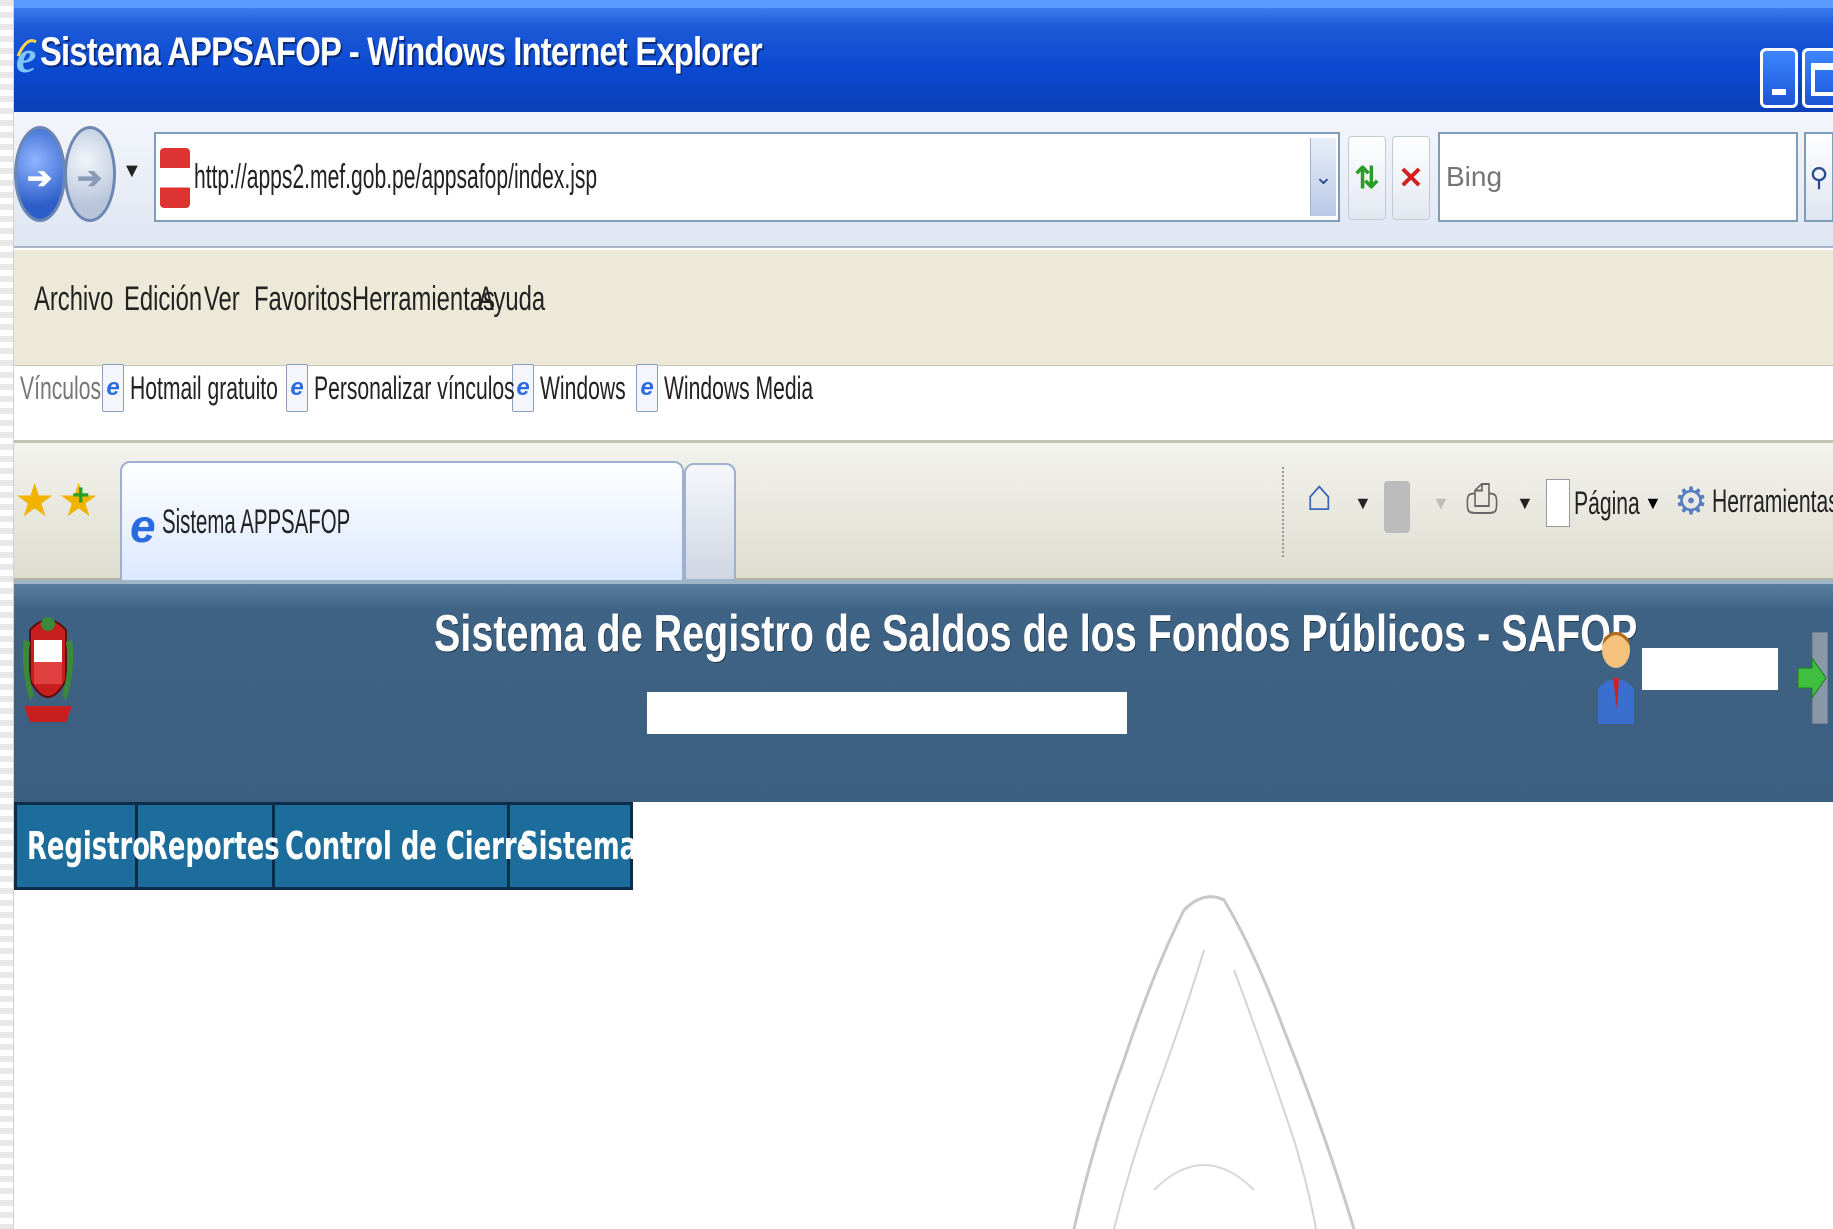 Image resolution: width=1833 pixels, height=1229 pixels. Describe the element at coordinates (40, 178) in the screenshot. I see `back-arrow-icon: ➔` at that location.